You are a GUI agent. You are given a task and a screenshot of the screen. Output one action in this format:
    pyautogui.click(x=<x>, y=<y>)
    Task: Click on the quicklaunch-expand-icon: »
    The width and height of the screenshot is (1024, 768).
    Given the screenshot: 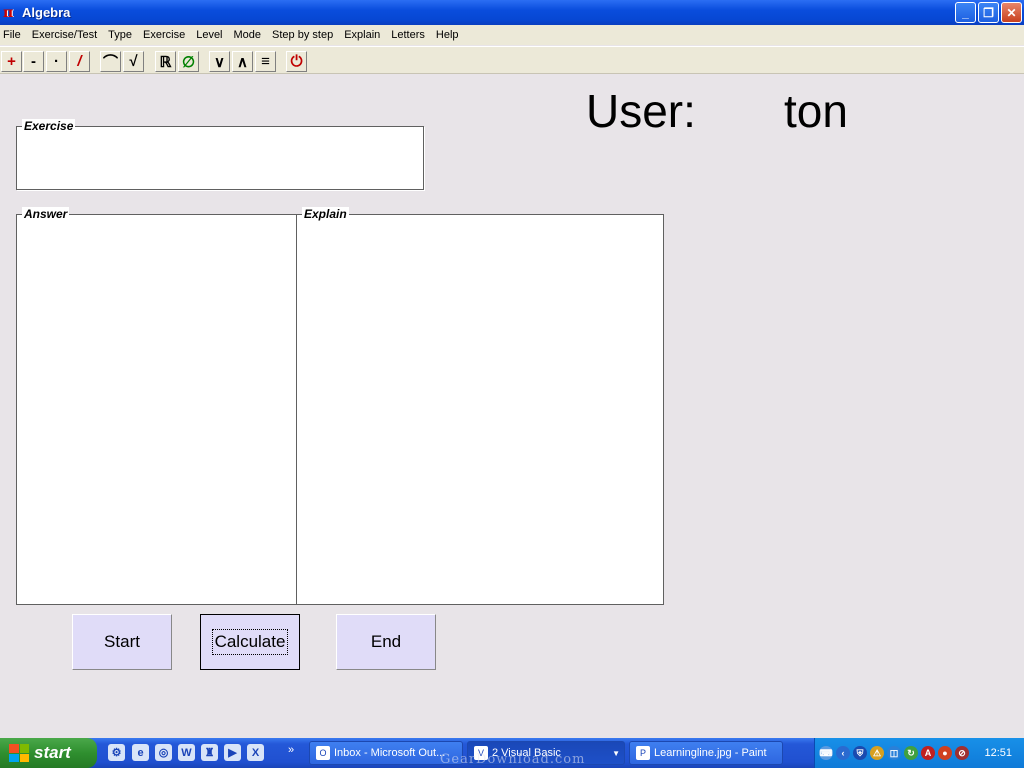 What is the action you would take?
    pyautogui.click(x=291, y=750)
    